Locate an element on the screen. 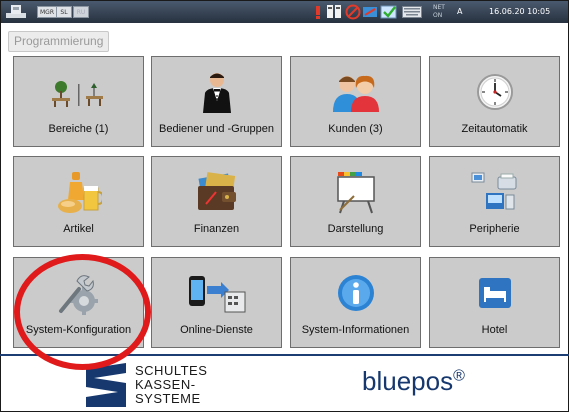 Image resolution: width=569 pixels, height=412 pixels. trees-icon is located at coordinates (77, 94).